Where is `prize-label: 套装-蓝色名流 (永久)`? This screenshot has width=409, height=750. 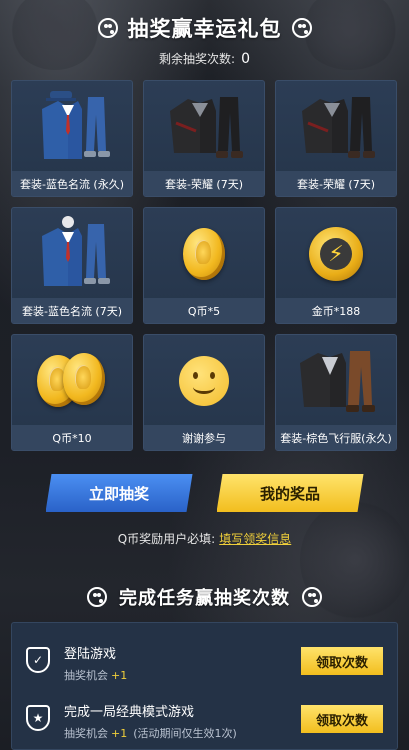 prize-label: 套装-蓝色名流 (永久) is located at coordinates (72, 183).